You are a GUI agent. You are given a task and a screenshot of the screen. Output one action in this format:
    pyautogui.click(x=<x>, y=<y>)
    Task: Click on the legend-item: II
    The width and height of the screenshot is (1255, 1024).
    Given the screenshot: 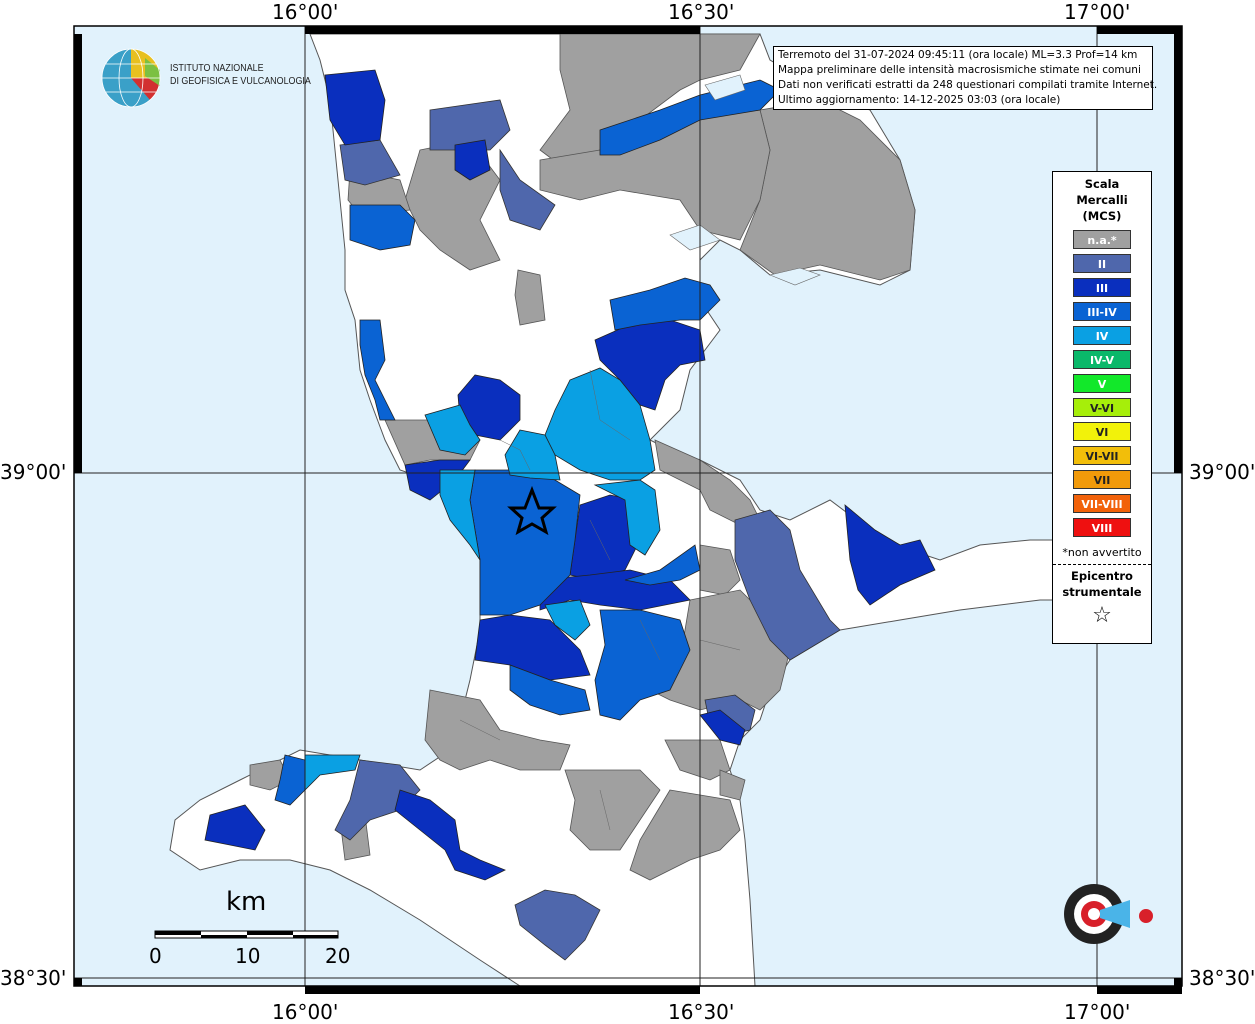 What is the action you would take?
    pyautogui.click(x=1102, y=263)
    